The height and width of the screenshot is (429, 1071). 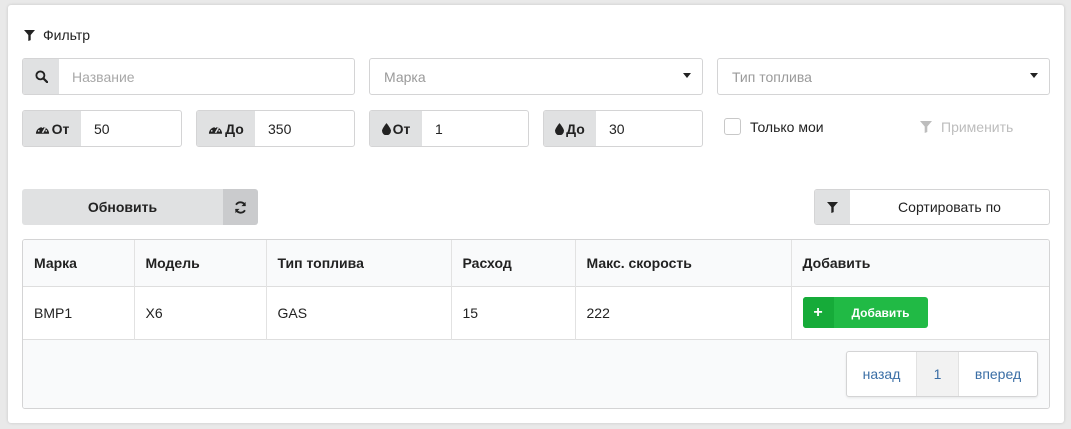 What do you see at coordinates (41, 76) in the screenshot?
I see `search-icon` at bounding box center [41, 76].